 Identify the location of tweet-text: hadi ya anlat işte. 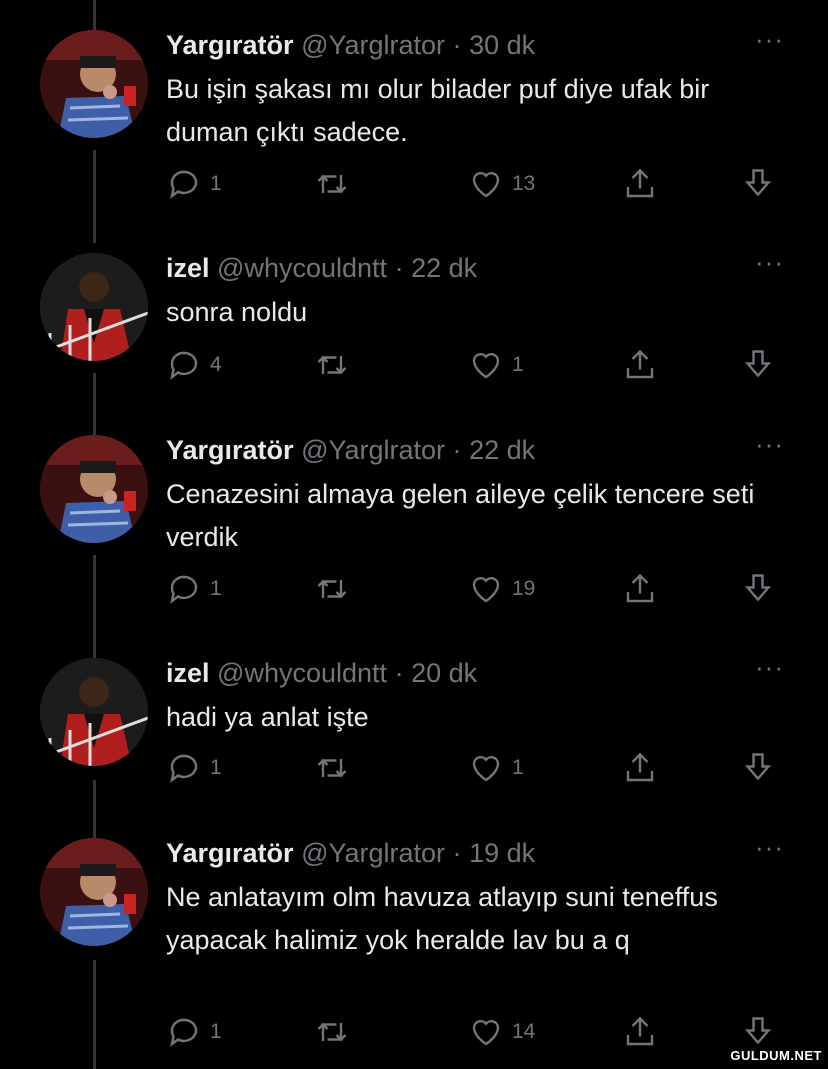
(267, 717).